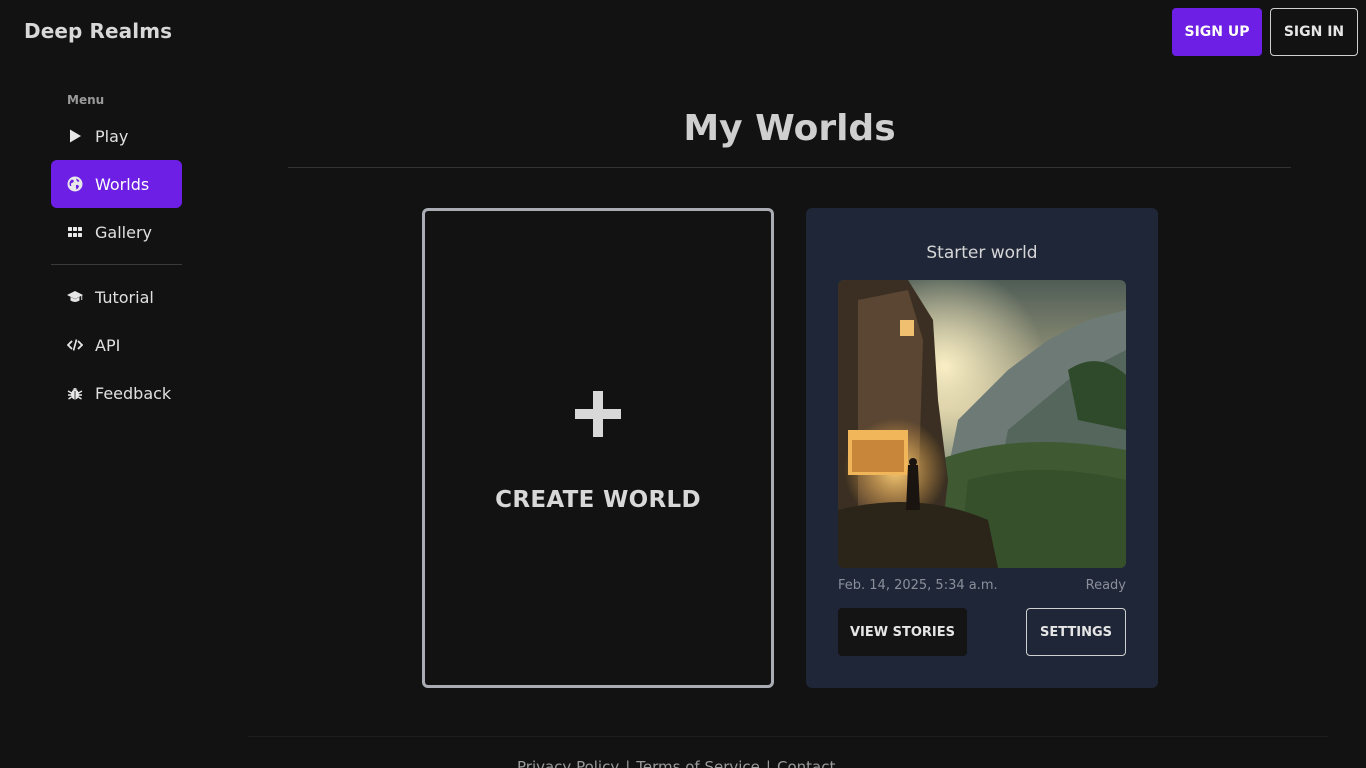 The image size is (1366, 768). I want to click on footer-links: Privacy Policy | Terms of Service | Contact, so click(676, 763).